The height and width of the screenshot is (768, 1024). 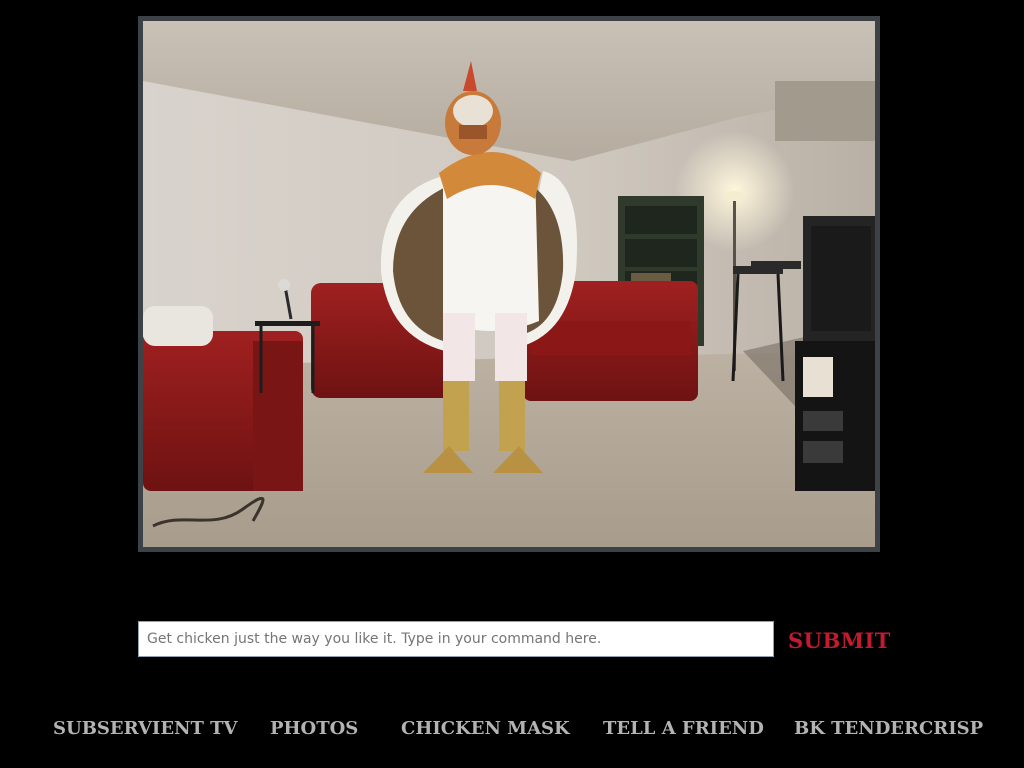 What do you see at coordinates (683, 728) in the screenshot?
I see `nav-tell-a-friend: TELL A FRIEND` at bounding box center [683, 728].